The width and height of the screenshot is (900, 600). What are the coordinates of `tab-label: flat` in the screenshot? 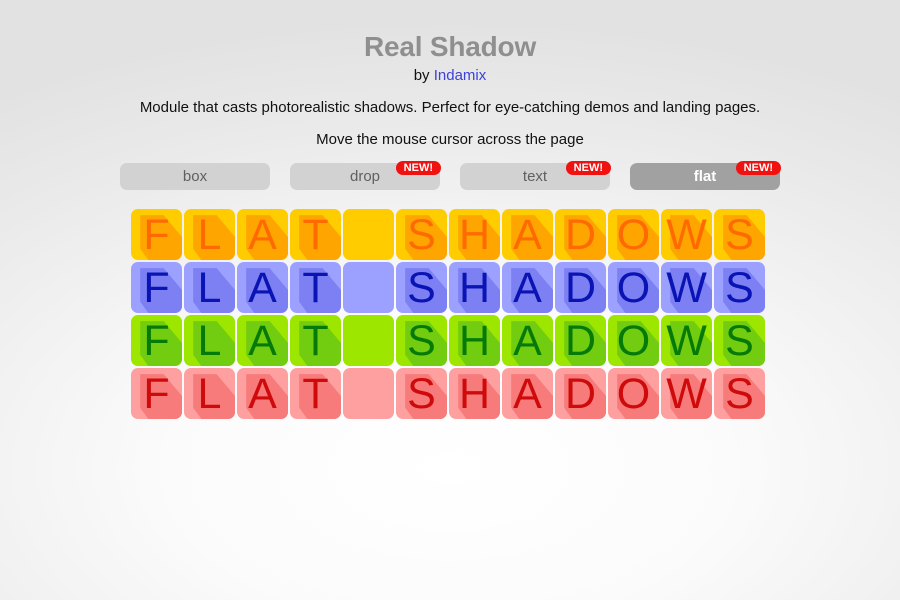 It's located at (705, 176).